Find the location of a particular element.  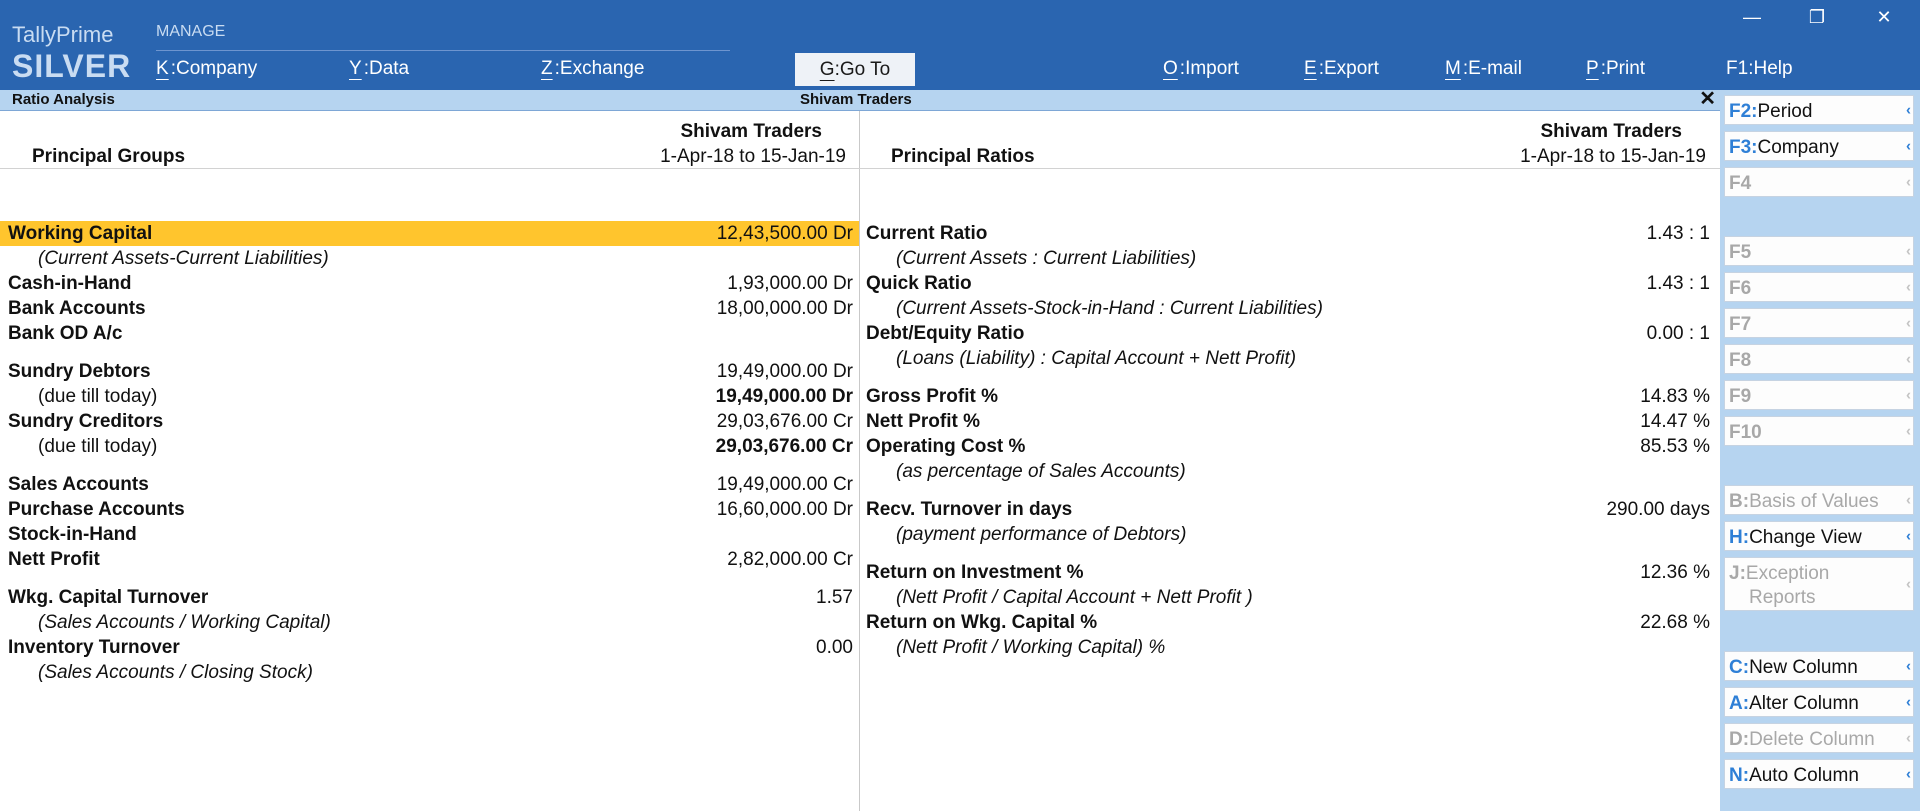

row-purchase-accounts: Purchase Accounts 16,60,000.00 Dr is located at coordinates (429, 509).